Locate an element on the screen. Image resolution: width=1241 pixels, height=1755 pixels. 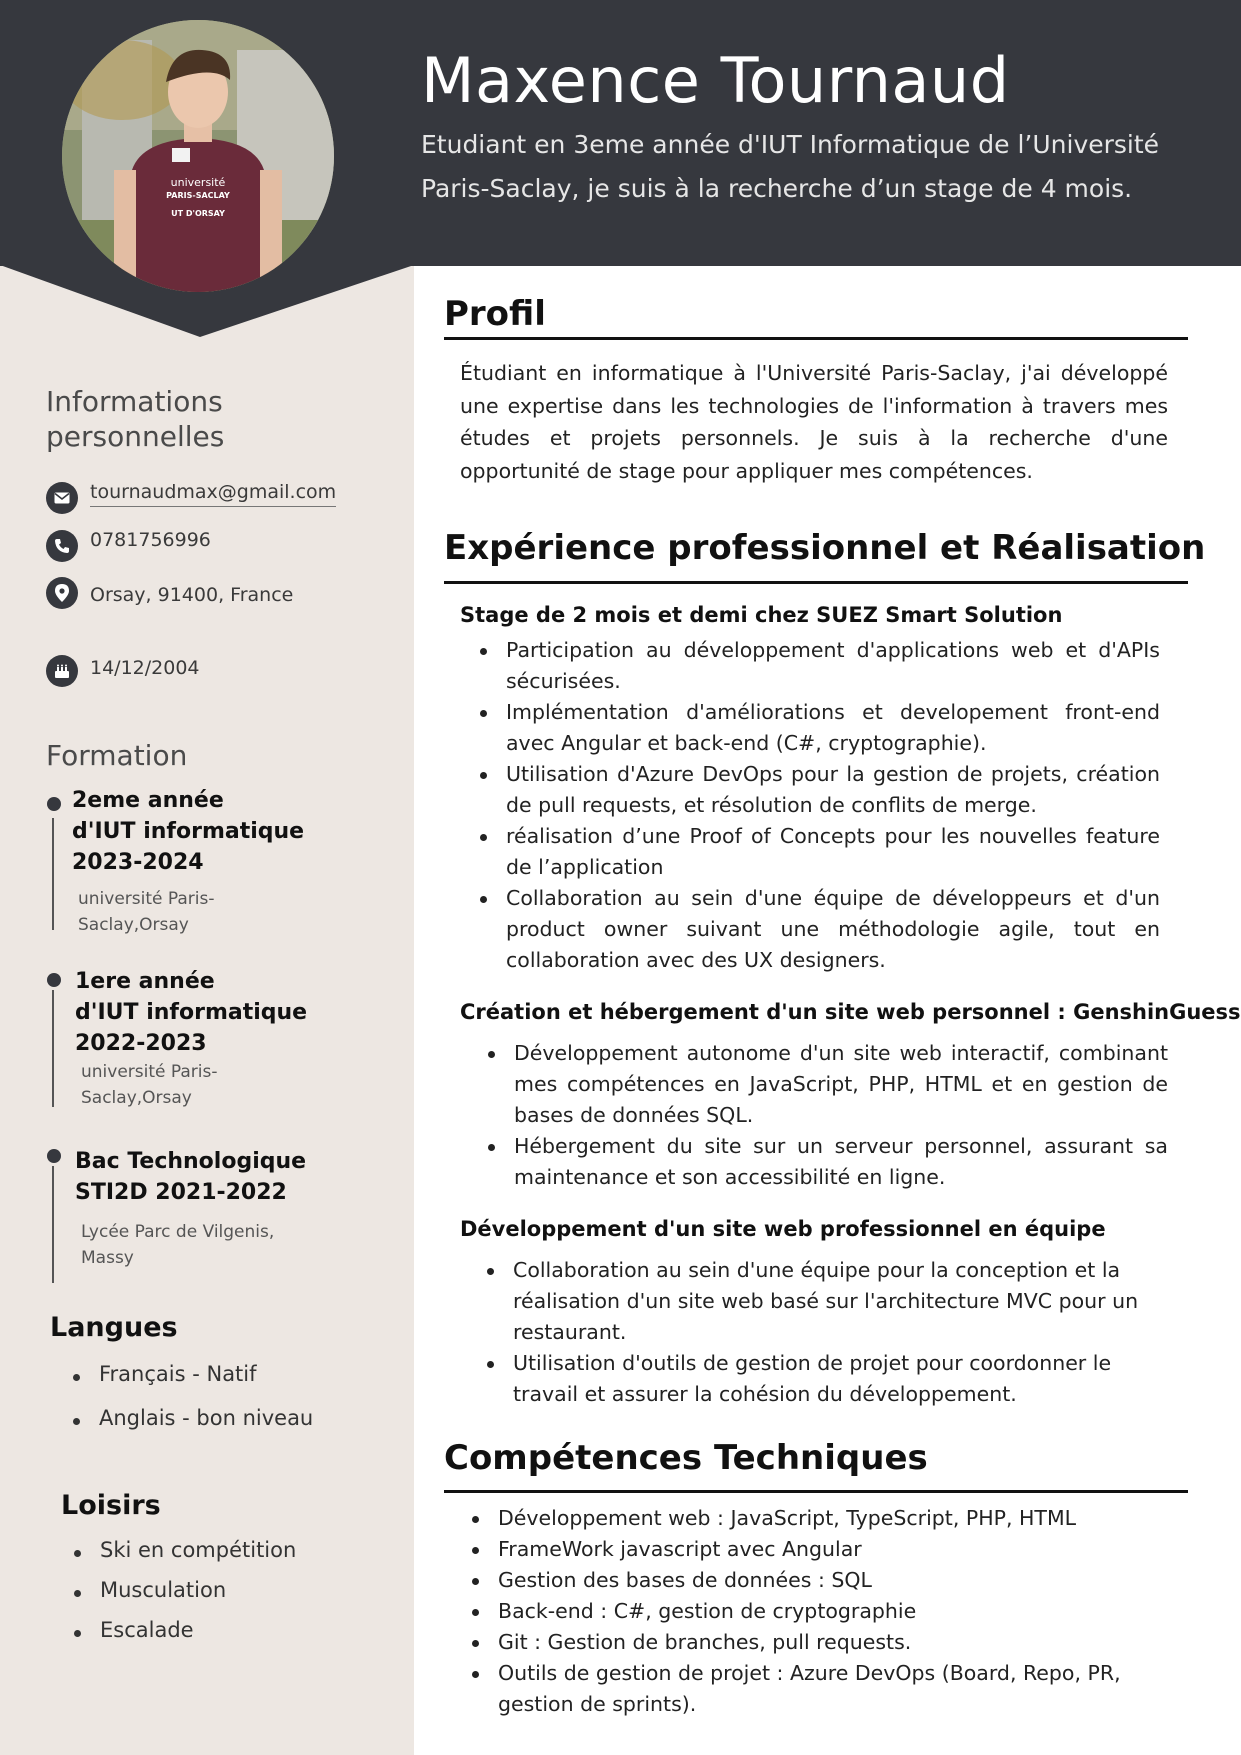
location-row: Orsay, 91400, France is located at coordinates (169, 593).